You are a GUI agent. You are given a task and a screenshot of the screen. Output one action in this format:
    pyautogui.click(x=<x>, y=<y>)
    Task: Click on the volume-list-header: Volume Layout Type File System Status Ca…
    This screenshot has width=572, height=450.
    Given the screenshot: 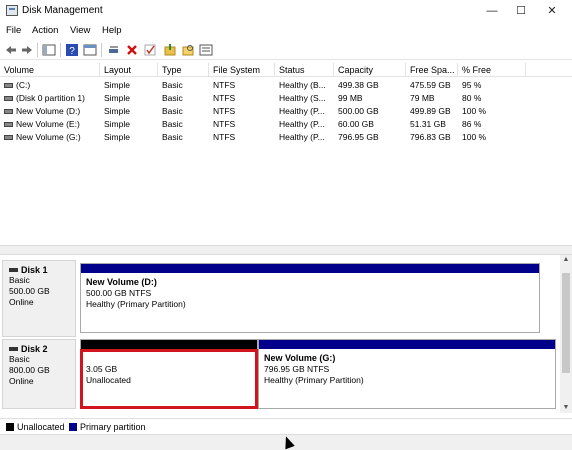 What is the action you would take?
    pyautogui.click(x=286, y=70)
    